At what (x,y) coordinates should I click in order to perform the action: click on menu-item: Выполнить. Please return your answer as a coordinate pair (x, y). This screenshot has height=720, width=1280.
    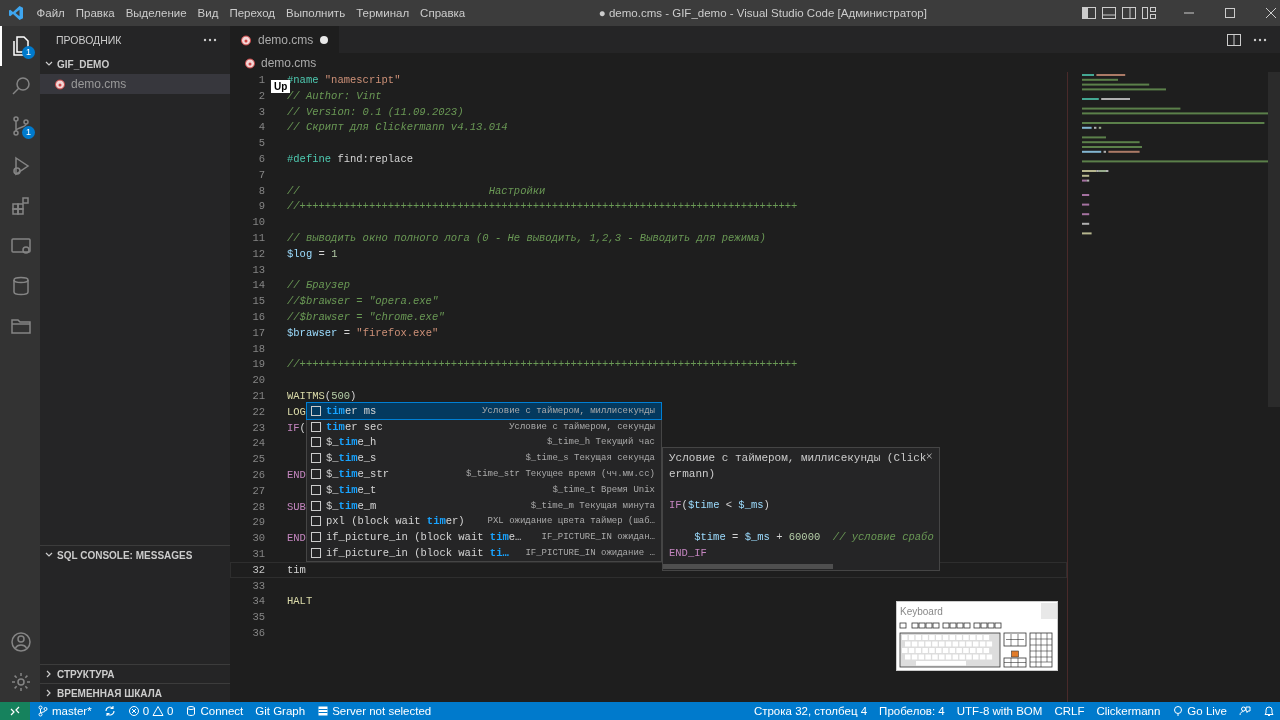
    Looking at the image, I should click on (315, 13).